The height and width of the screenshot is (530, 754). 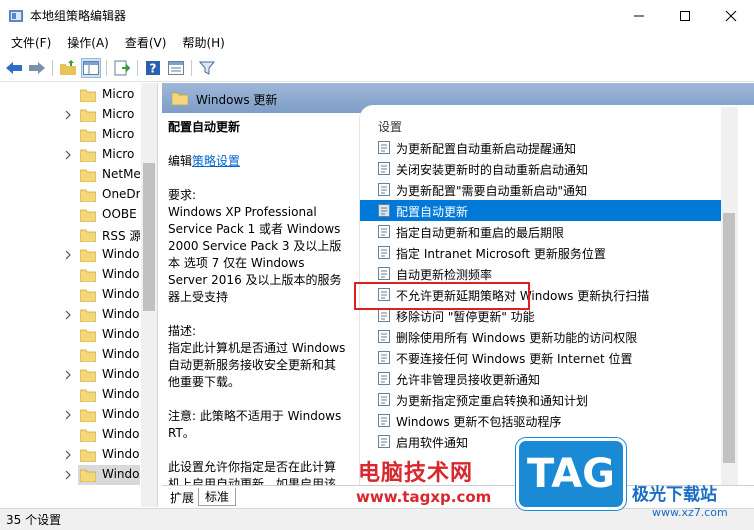 I want to click on watermark-site-url: www.tagxp.com, so click(x=424, y=497).